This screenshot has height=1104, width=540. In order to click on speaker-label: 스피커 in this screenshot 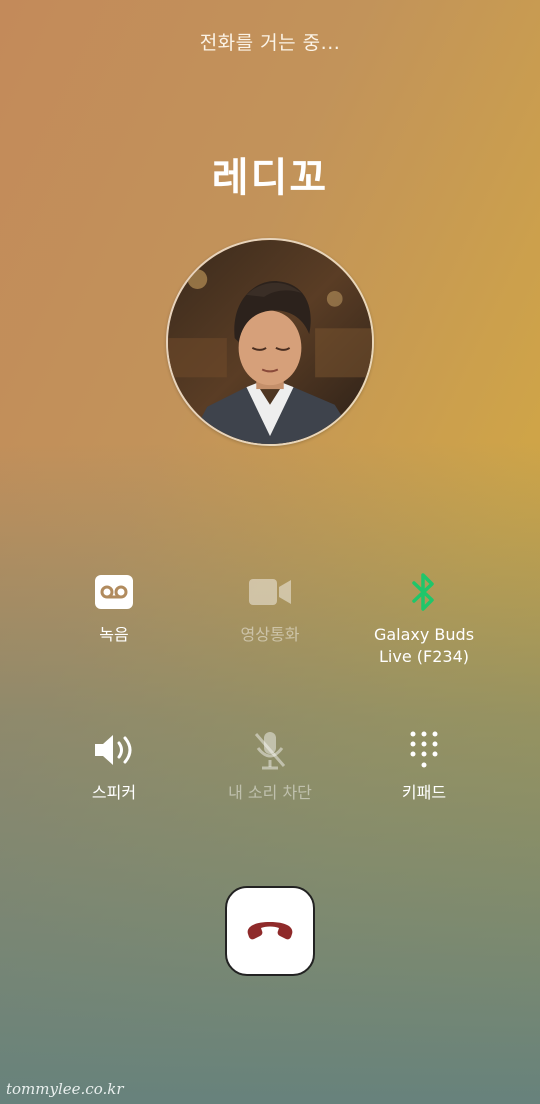, I will do `click(114, 792)`.